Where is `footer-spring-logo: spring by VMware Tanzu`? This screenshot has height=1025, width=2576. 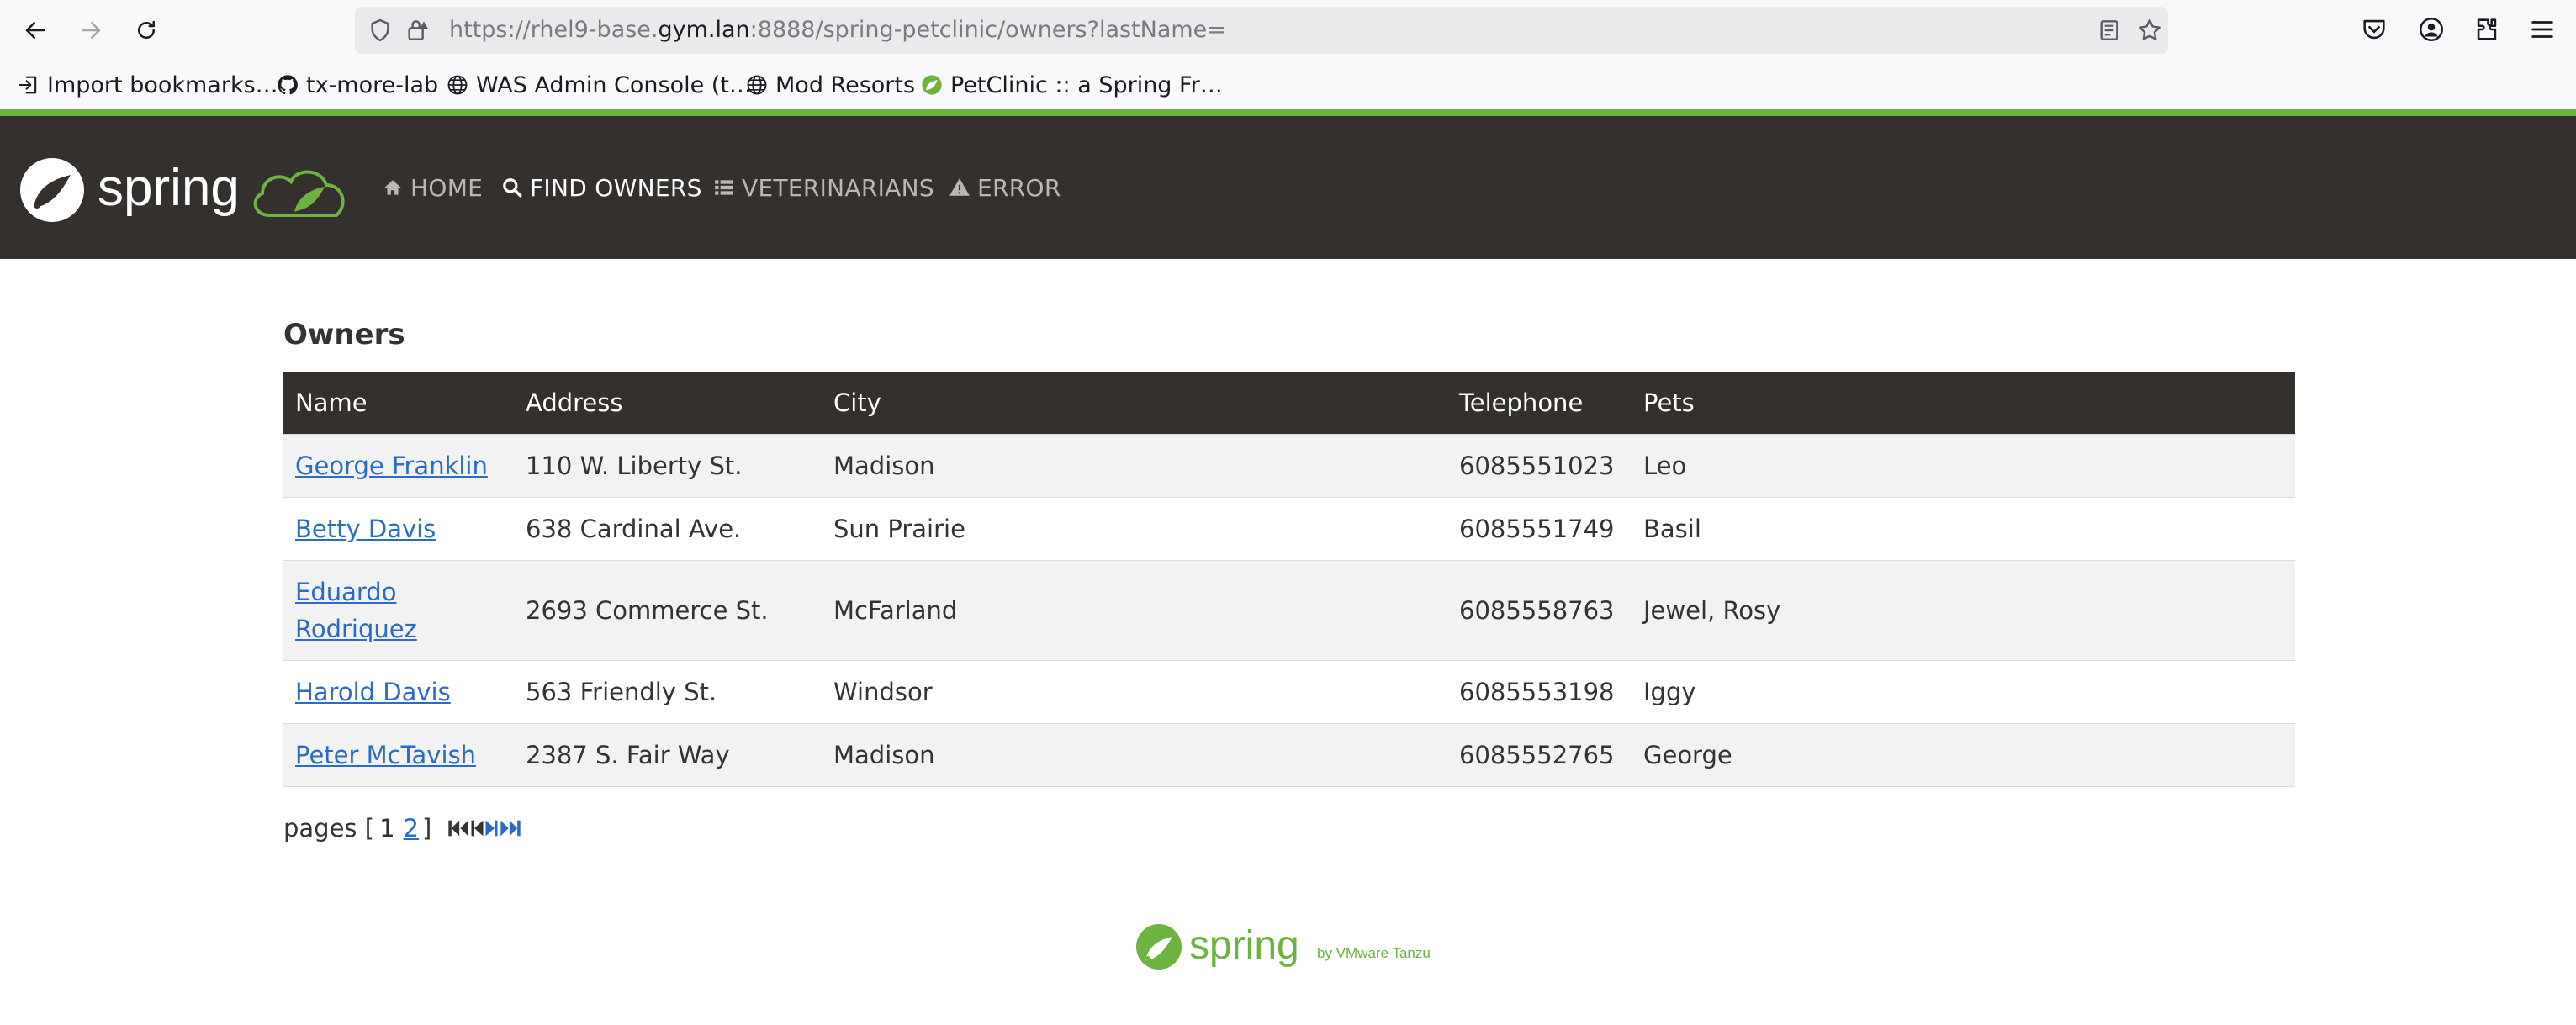 footer-spring-logo: spring by VMware Tanzu is located at coordinates (1283, 946).